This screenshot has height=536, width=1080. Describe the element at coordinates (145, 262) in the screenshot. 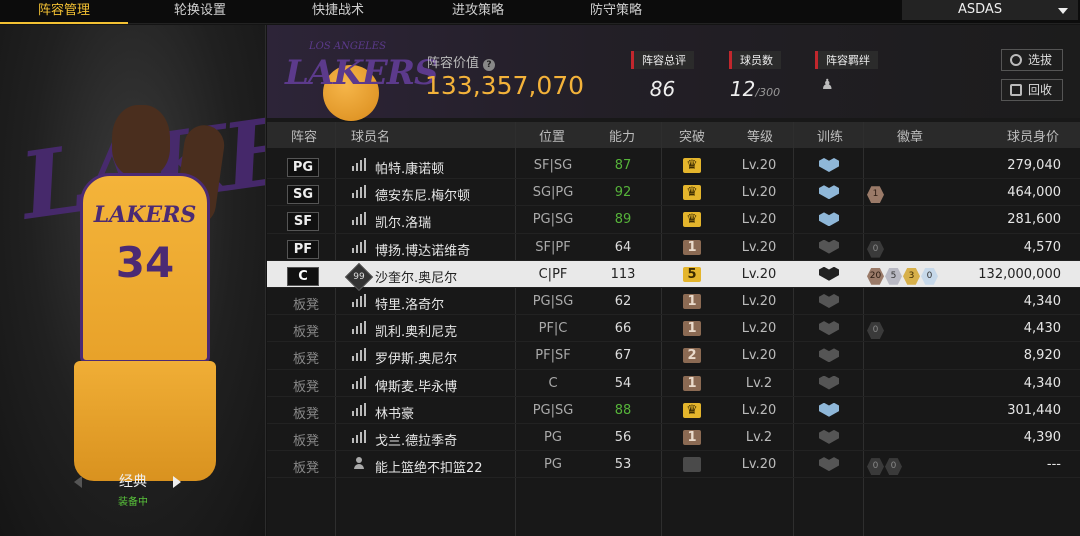

I see `jersey-number: 34` at that location.